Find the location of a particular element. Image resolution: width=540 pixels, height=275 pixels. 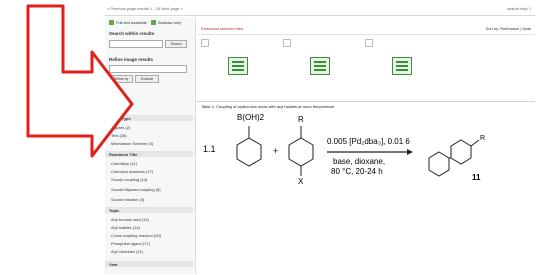

arrow-icon is located at coordinates (80, 81).